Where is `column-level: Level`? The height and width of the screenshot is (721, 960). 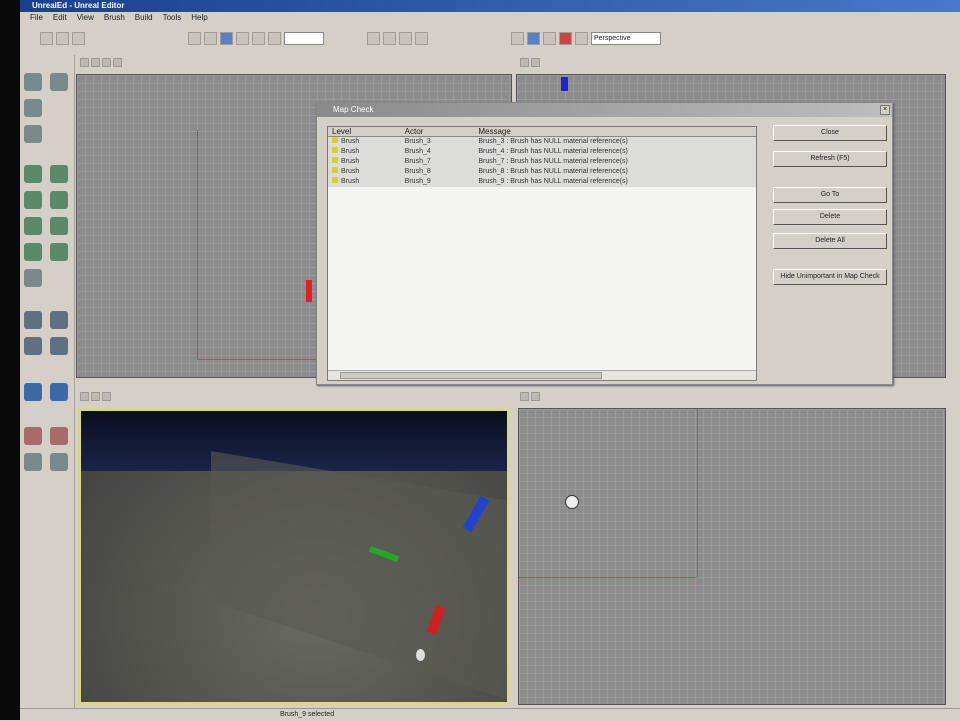
column-level: Level is located at coordinates (364, 131).